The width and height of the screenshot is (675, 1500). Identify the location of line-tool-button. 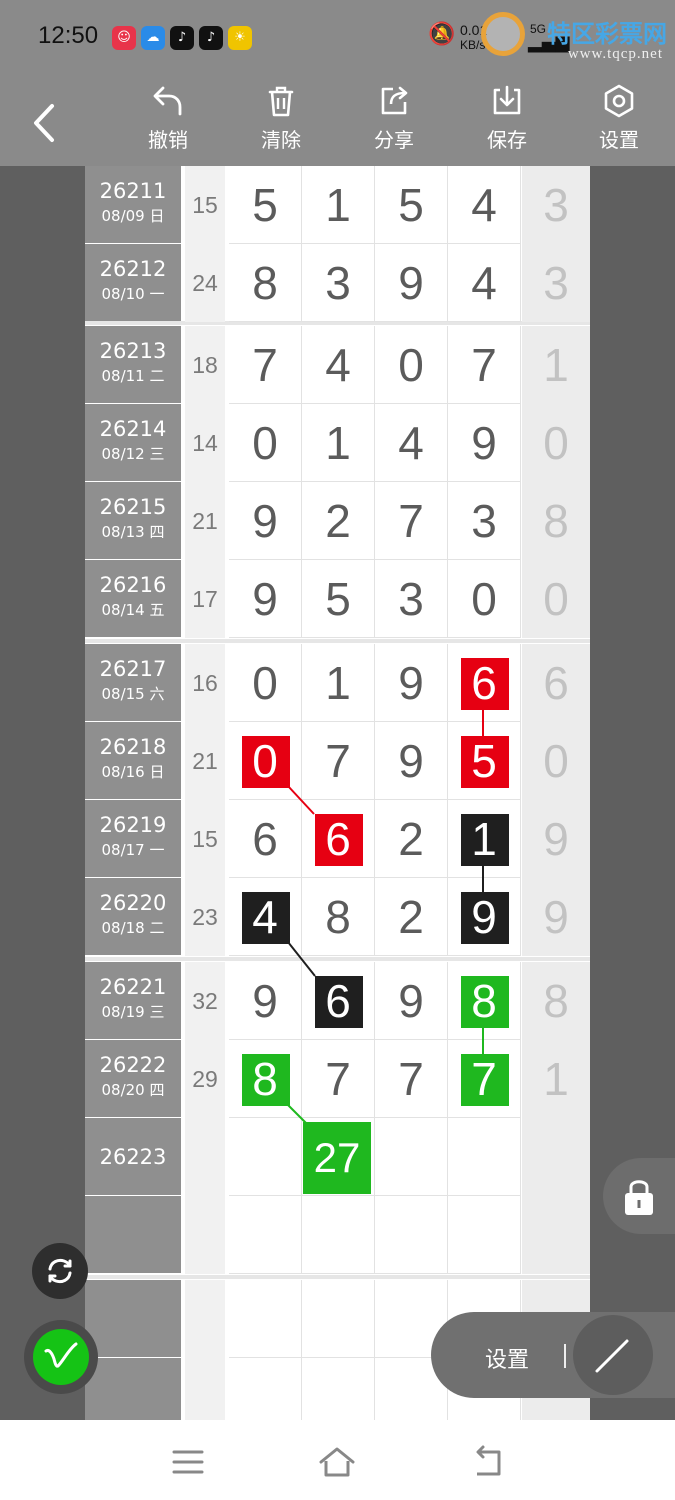
(613, 1355).